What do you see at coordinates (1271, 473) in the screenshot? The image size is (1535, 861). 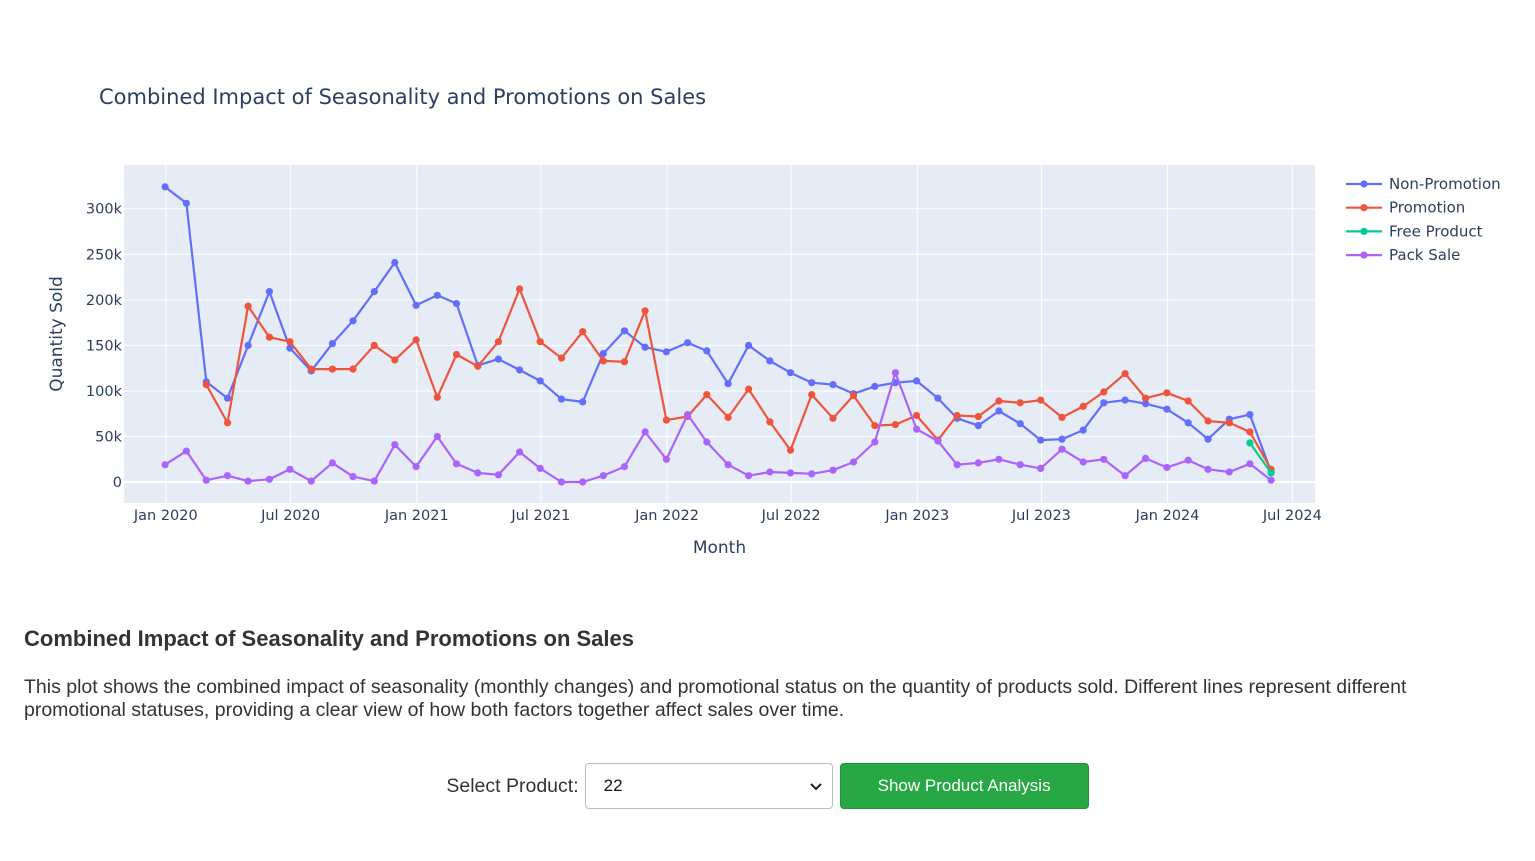 I see `data-point-free-product` at bounding box center [1271, 473].